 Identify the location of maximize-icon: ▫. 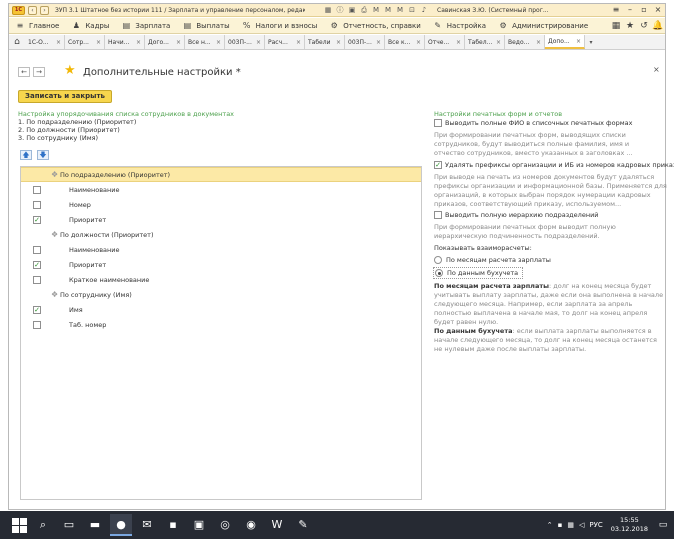
(644, 10).